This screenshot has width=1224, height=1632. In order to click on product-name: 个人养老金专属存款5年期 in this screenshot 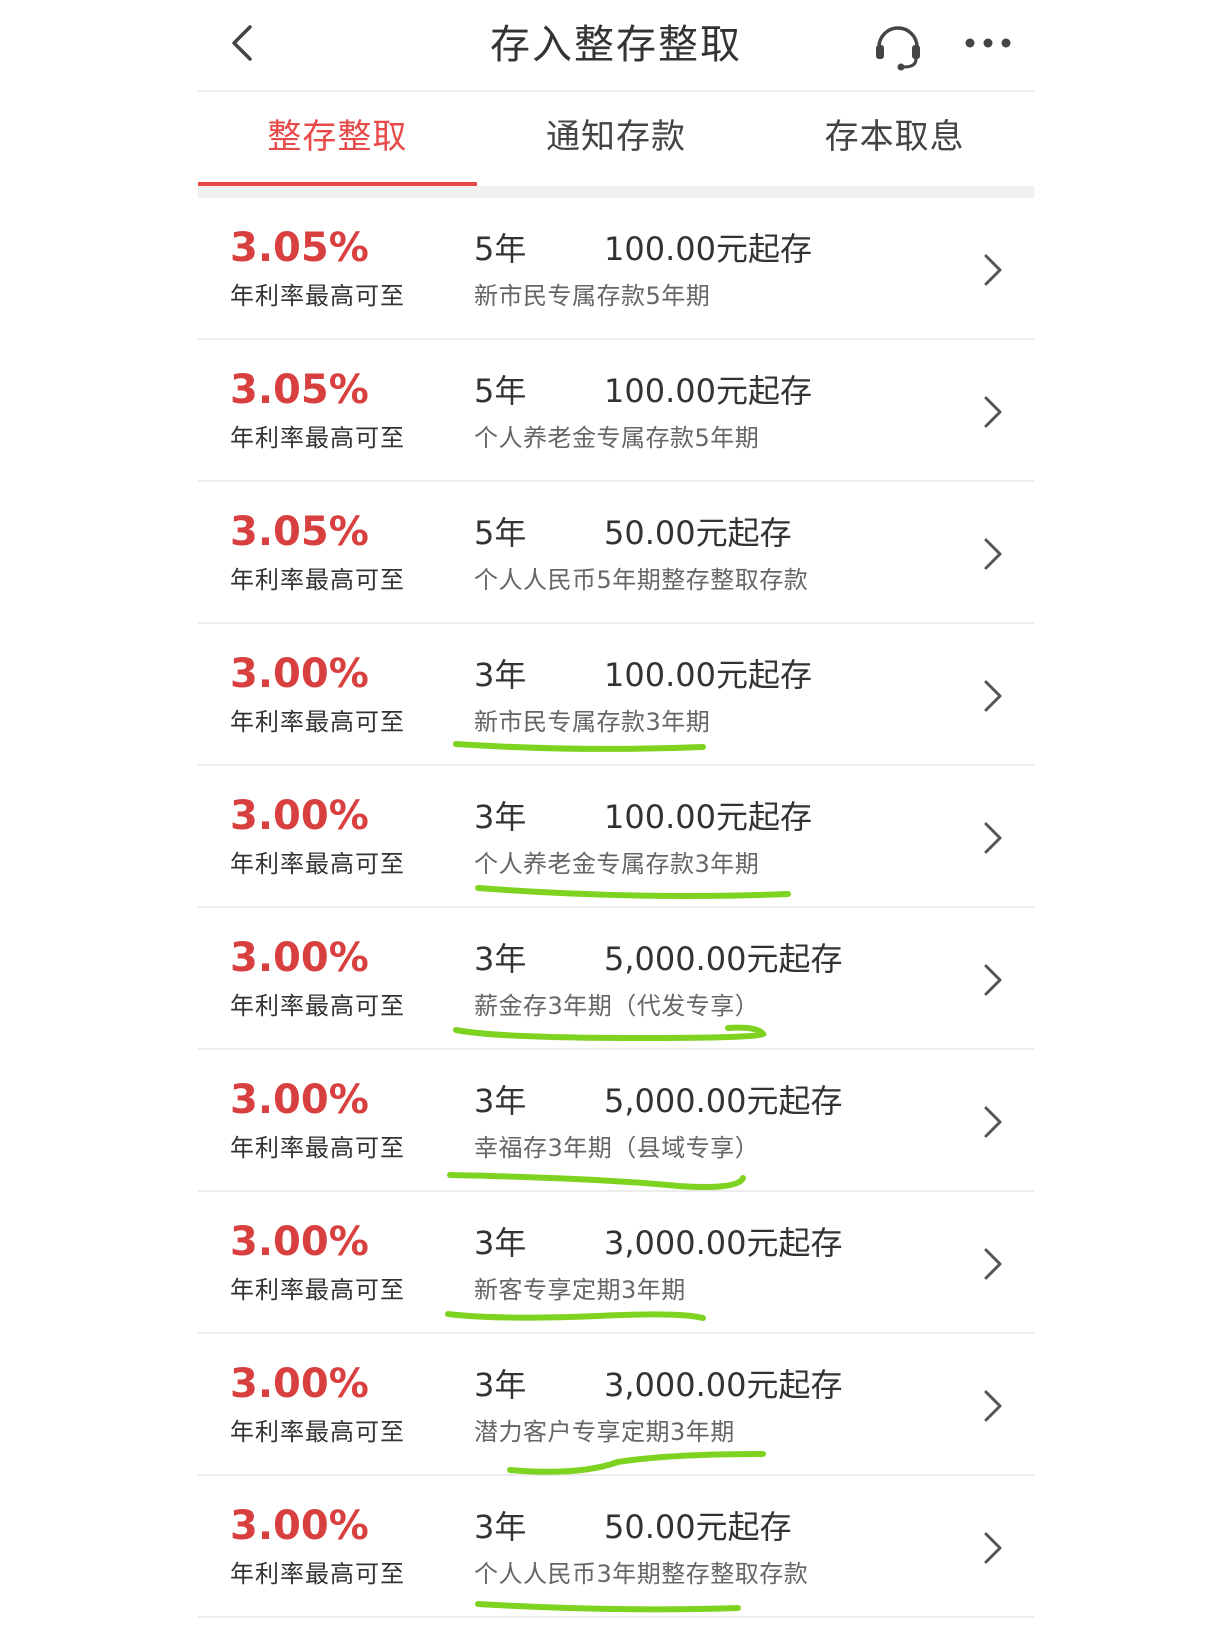, I will do `click(617, 438)`.